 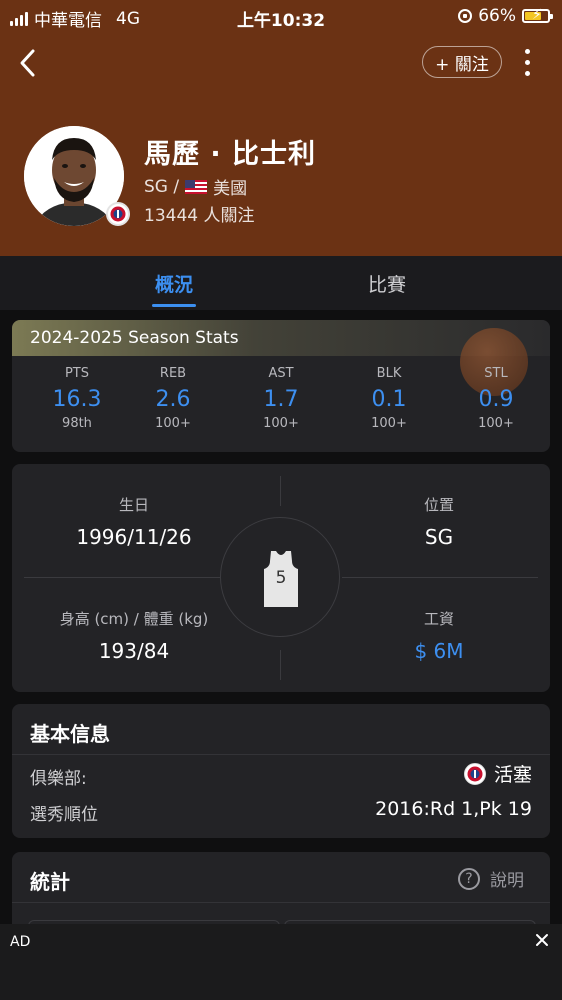 What do you see at coordinates (469, 878) in the screenshot?
I see `question-icon: ?` at bounding box center [469, 878].